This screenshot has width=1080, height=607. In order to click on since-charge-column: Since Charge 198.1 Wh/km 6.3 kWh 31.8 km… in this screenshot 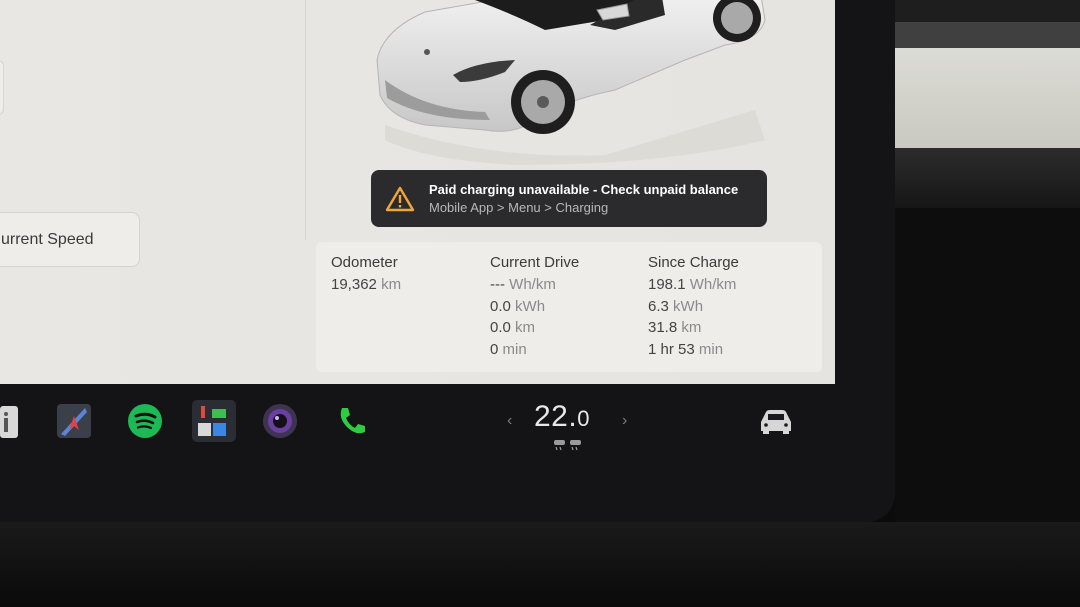, I will do `click(693, 306)`.